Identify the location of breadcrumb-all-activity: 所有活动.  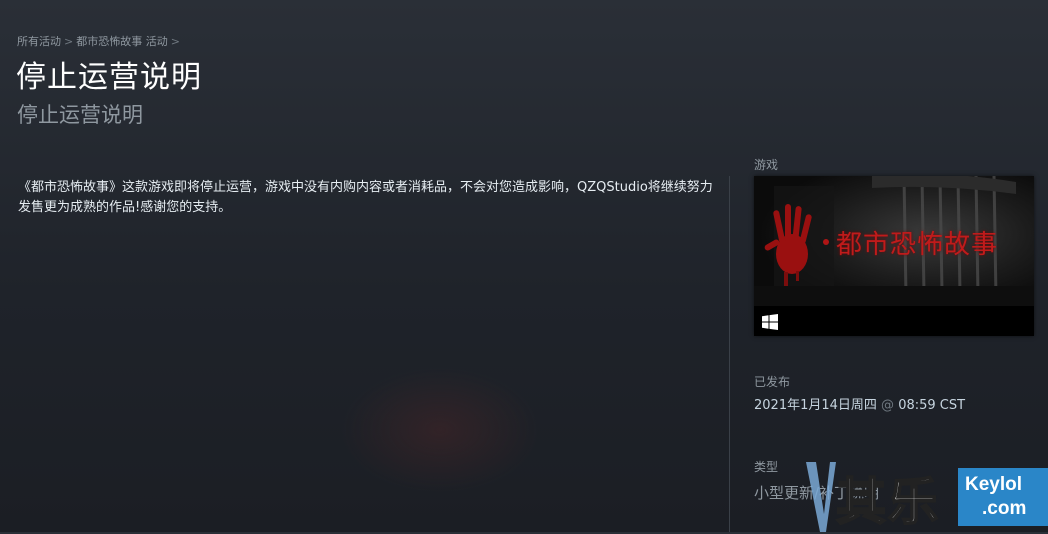
(39, 41).